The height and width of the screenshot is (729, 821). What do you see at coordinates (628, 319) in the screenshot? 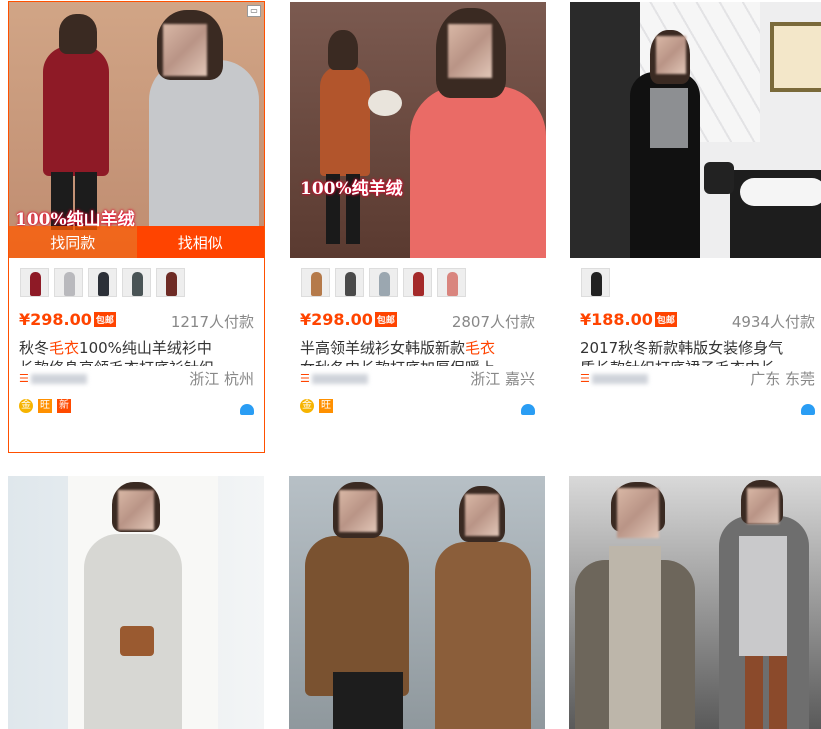
I see `price: ¥188.00 包邮` at bounding box center [628, 319].